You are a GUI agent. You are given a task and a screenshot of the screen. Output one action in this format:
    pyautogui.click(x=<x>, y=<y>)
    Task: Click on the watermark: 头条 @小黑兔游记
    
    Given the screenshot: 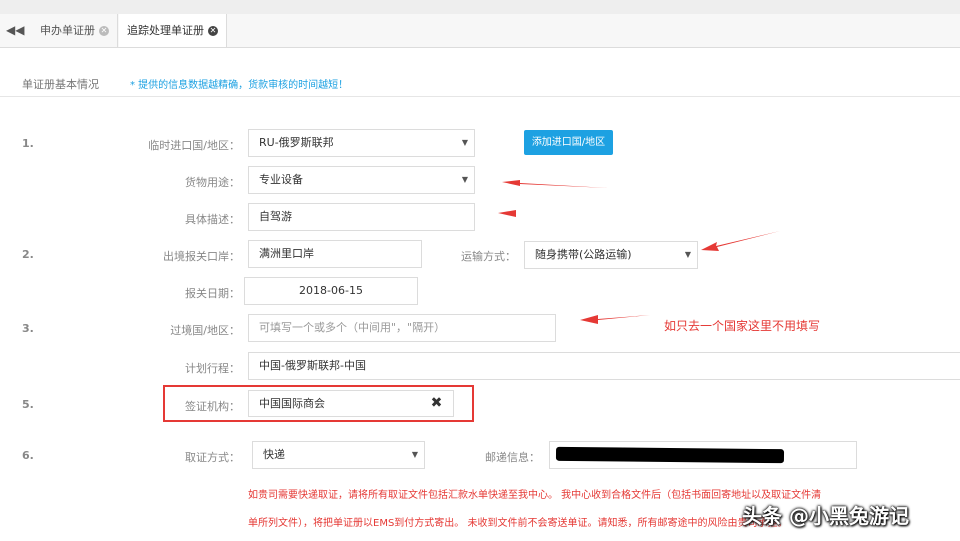 What is the action you would take?
    pyautogui.click(x=825, y=516)
    